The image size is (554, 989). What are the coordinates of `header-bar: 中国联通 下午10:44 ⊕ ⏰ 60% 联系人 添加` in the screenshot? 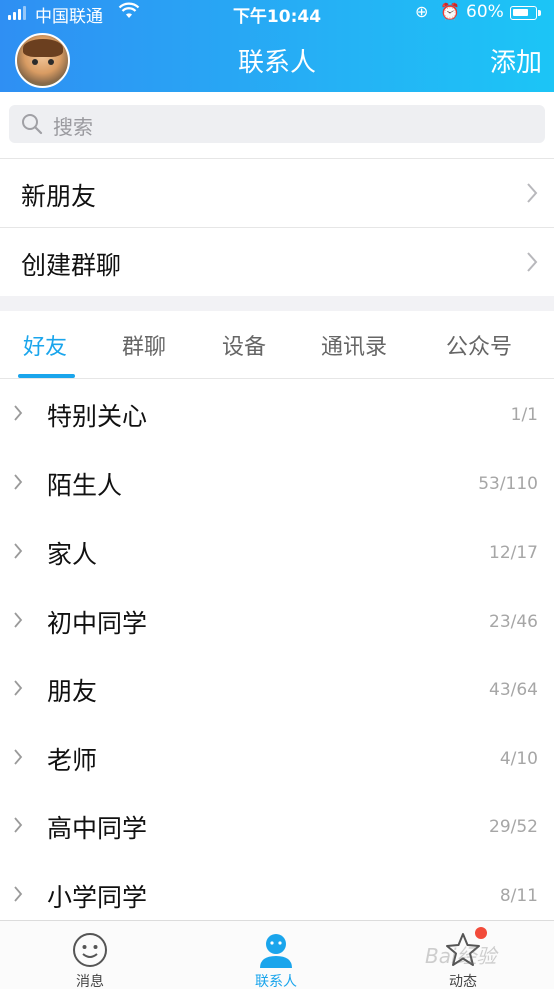 It's located at (277, 46).